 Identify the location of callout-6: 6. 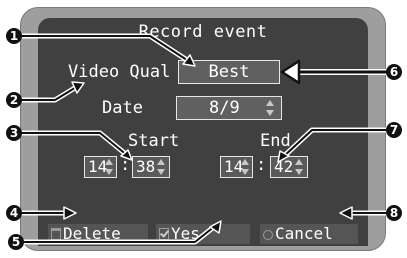
(394, 72).